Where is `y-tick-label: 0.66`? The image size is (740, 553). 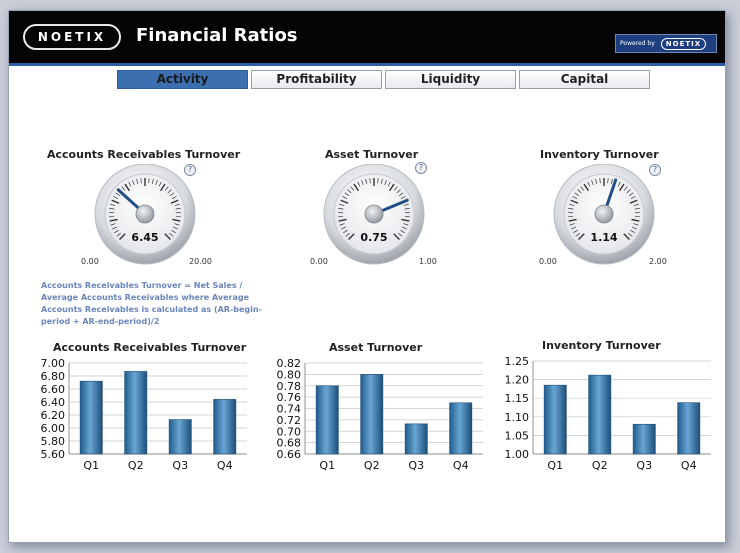
y-tick-label: 0.66 is located at coordinates (289, 454).